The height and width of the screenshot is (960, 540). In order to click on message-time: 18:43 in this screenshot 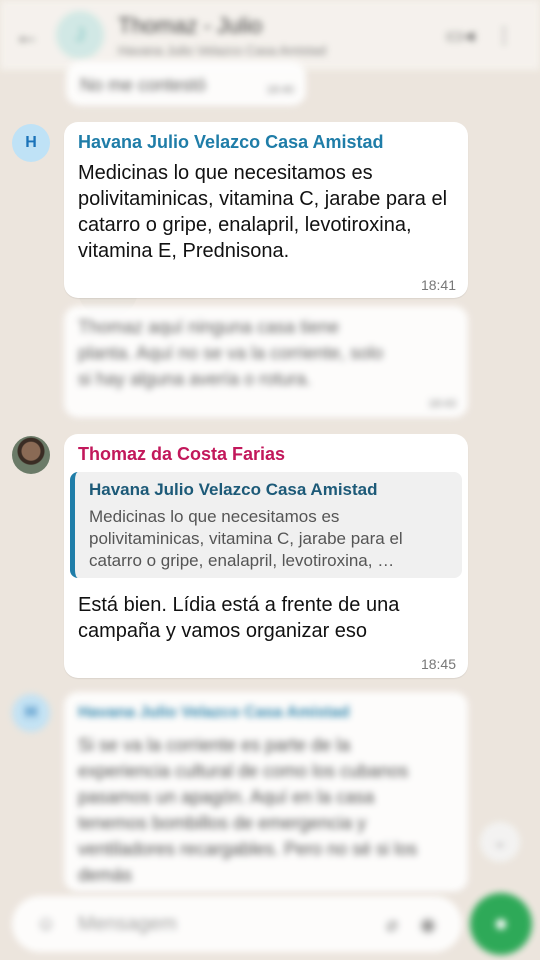, I will do `click(442, 404)`.